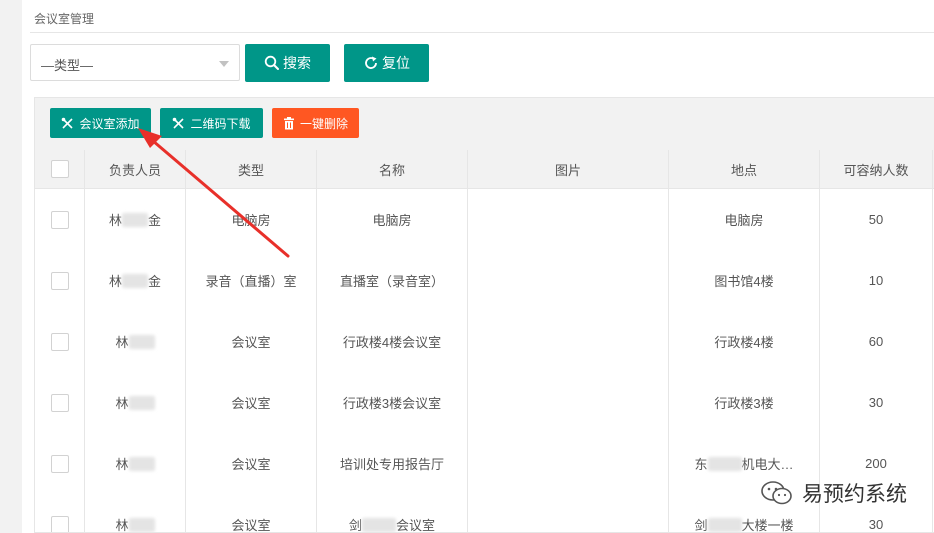 This screenshot has width=934, height=533. Describe the element at coordinates (744, 280) in the screenshot. I see `location-cell: 图书馆4楼` at that location.